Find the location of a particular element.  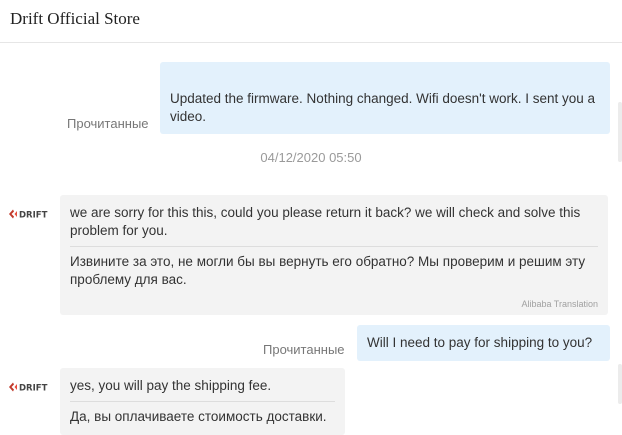

store-title: Drift Official Store is located at coordinates (75, 18).